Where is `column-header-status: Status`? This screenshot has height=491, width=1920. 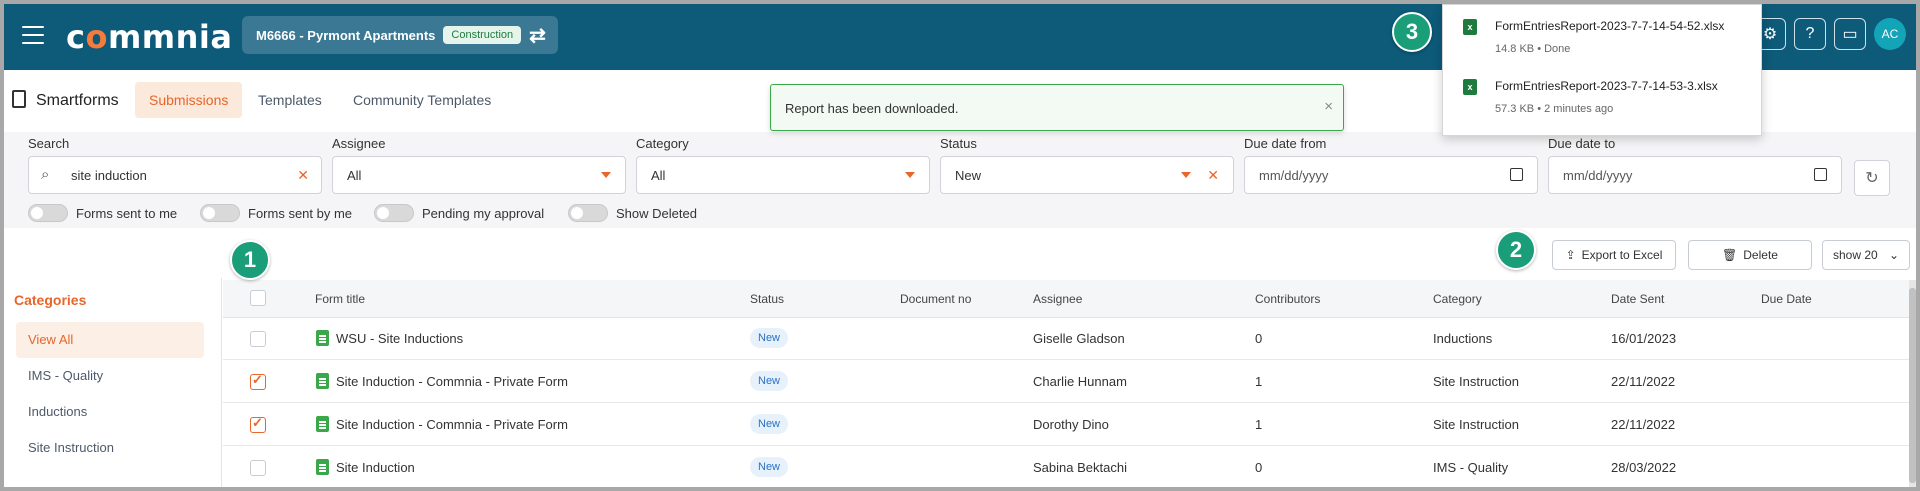 column-header-status: Status is located at coordinates (767, 299).